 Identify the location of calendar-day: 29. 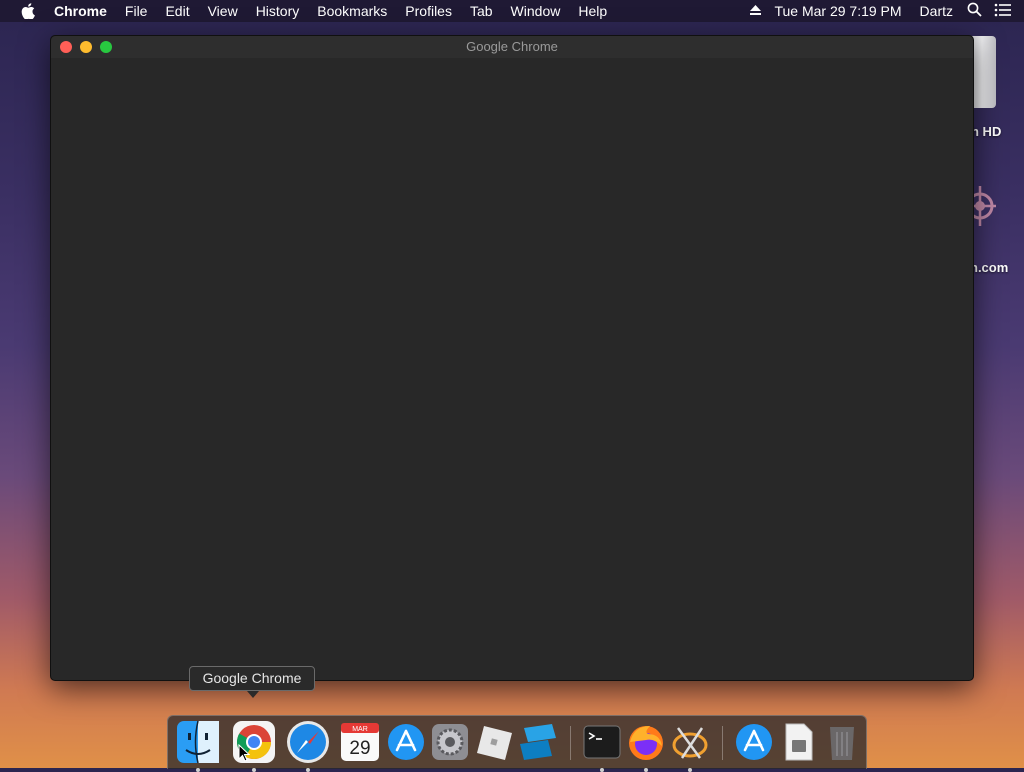
(359, 748).